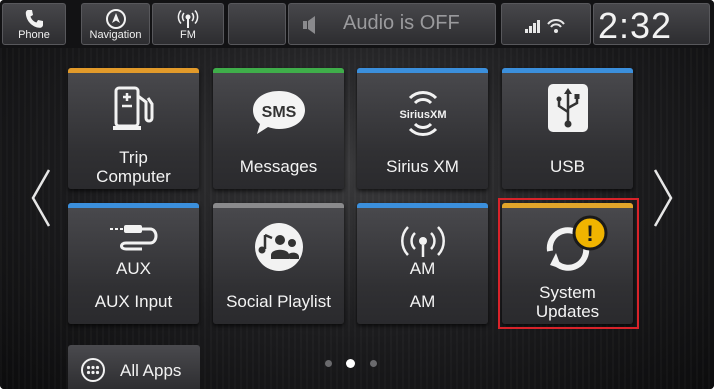  What do you see at coordinates (34, 35) in the screenshot?
I see `phone-label: Phone` at bounding box center [34, 35].